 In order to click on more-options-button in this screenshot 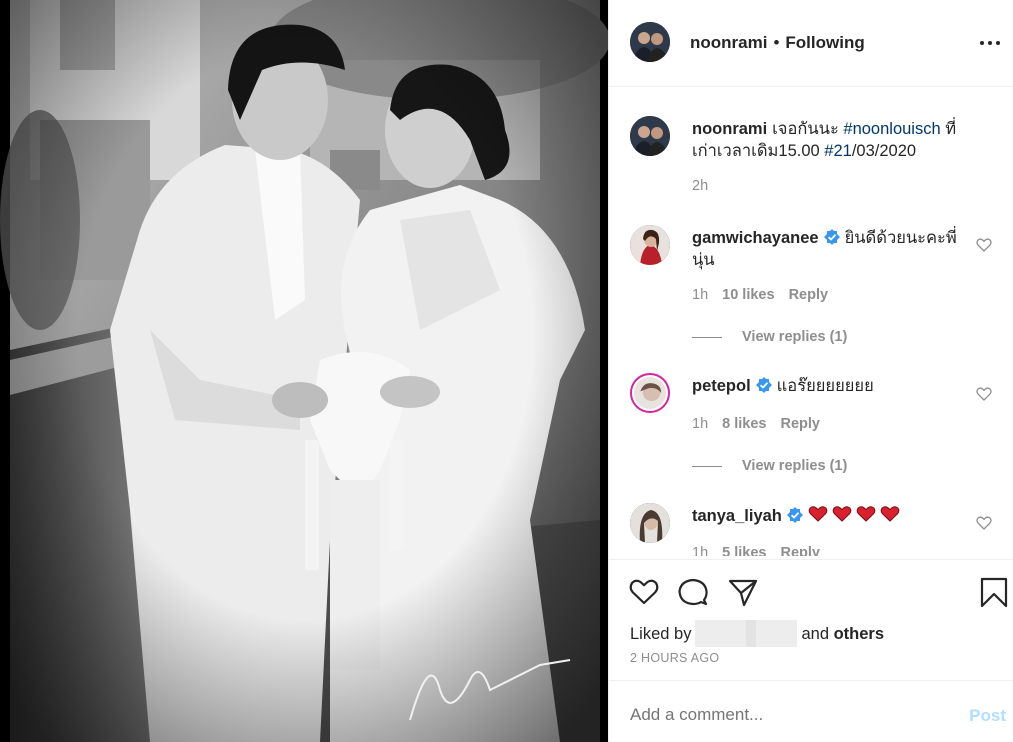, I will do `click(991, 43)`.